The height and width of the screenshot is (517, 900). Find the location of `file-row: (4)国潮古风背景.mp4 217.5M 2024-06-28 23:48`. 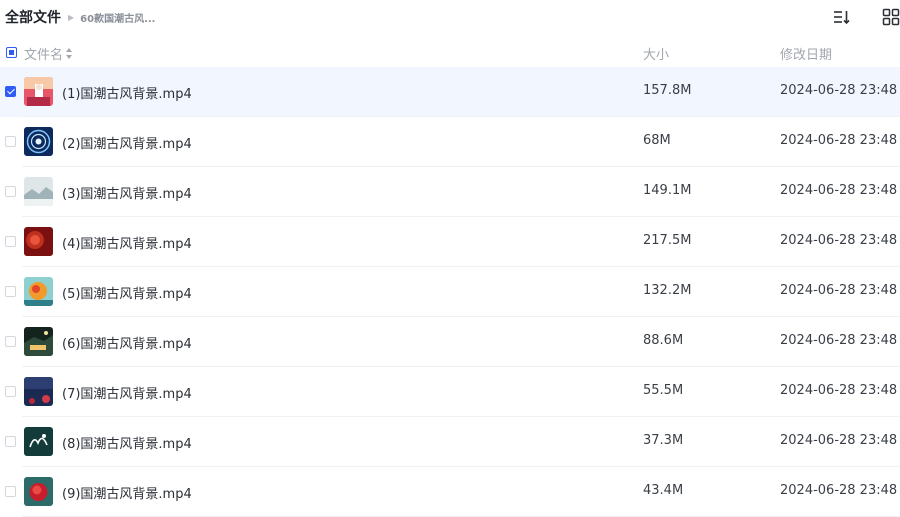

file-row: (4)国潮古风背景.mp4 217.5M 2024-06-28 23:48 is located at coordinates (450, 242).